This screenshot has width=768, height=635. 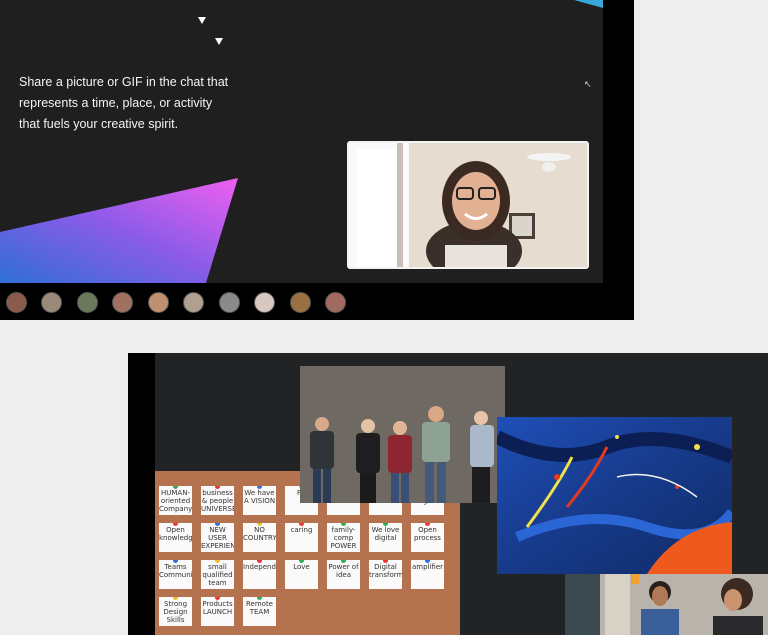 What do you see at coordinates (385, 571) in the screenshot?
I see `sticky-note-text: Digital transformation` at bounding box center [385, 571].